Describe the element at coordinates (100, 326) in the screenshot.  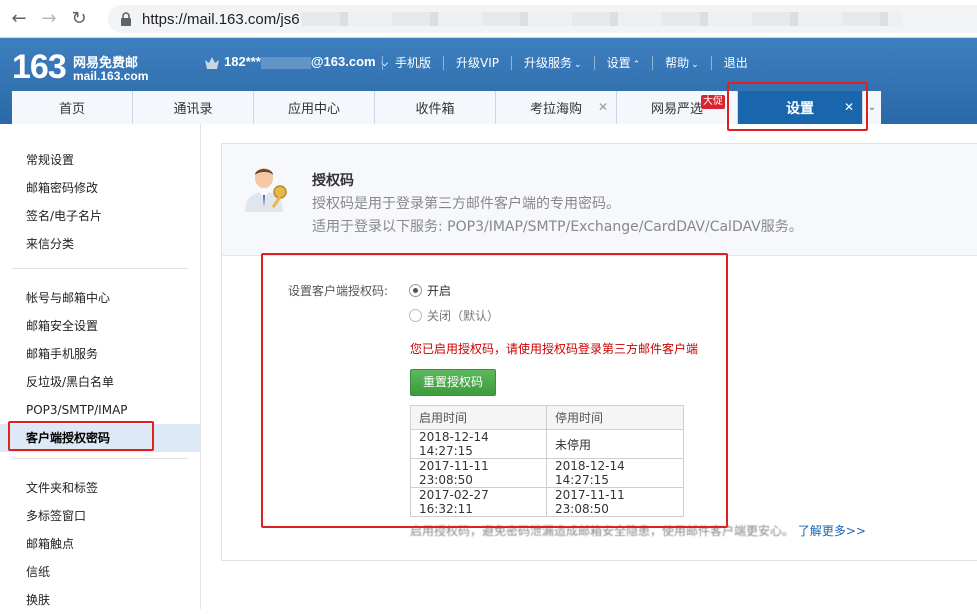
I see `sidebar-item-security: 邮箱安全设置` at that location.